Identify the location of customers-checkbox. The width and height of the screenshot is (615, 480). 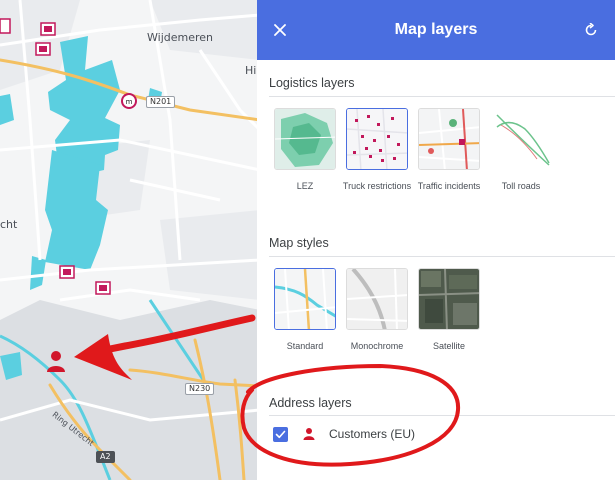
(280, 434).